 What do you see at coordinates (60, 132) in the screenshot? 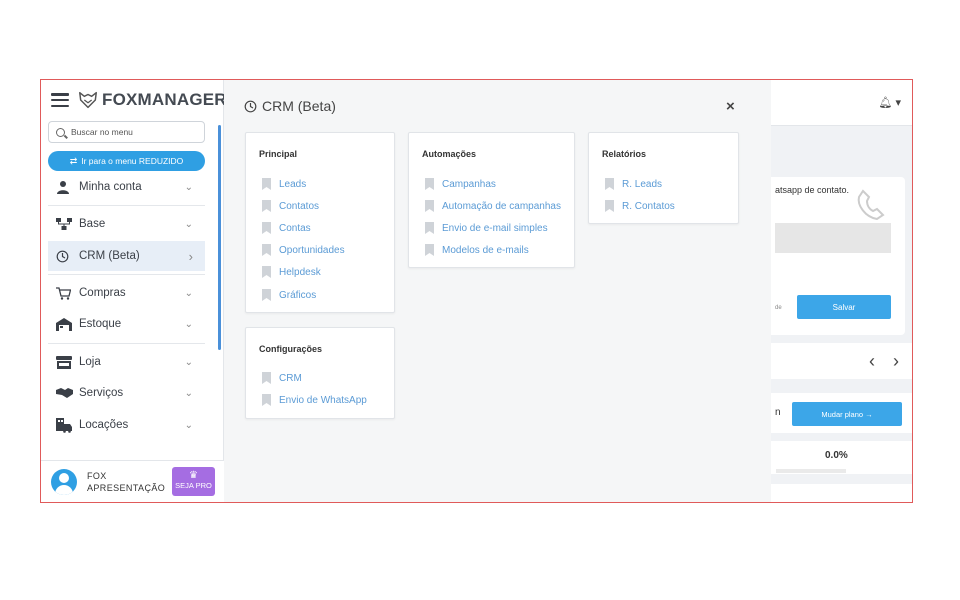
I see `search-icon` at bounding box center [60, 132].